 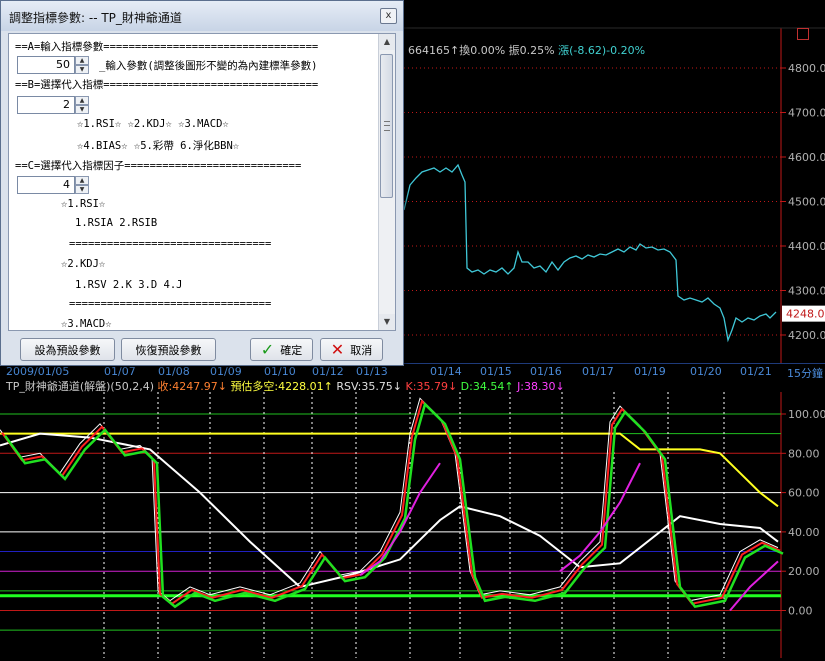 What do you see at coordinates (361, 350) in the screenshot?
I see `cancel-label: 取消` at bounding box center [361, 350].